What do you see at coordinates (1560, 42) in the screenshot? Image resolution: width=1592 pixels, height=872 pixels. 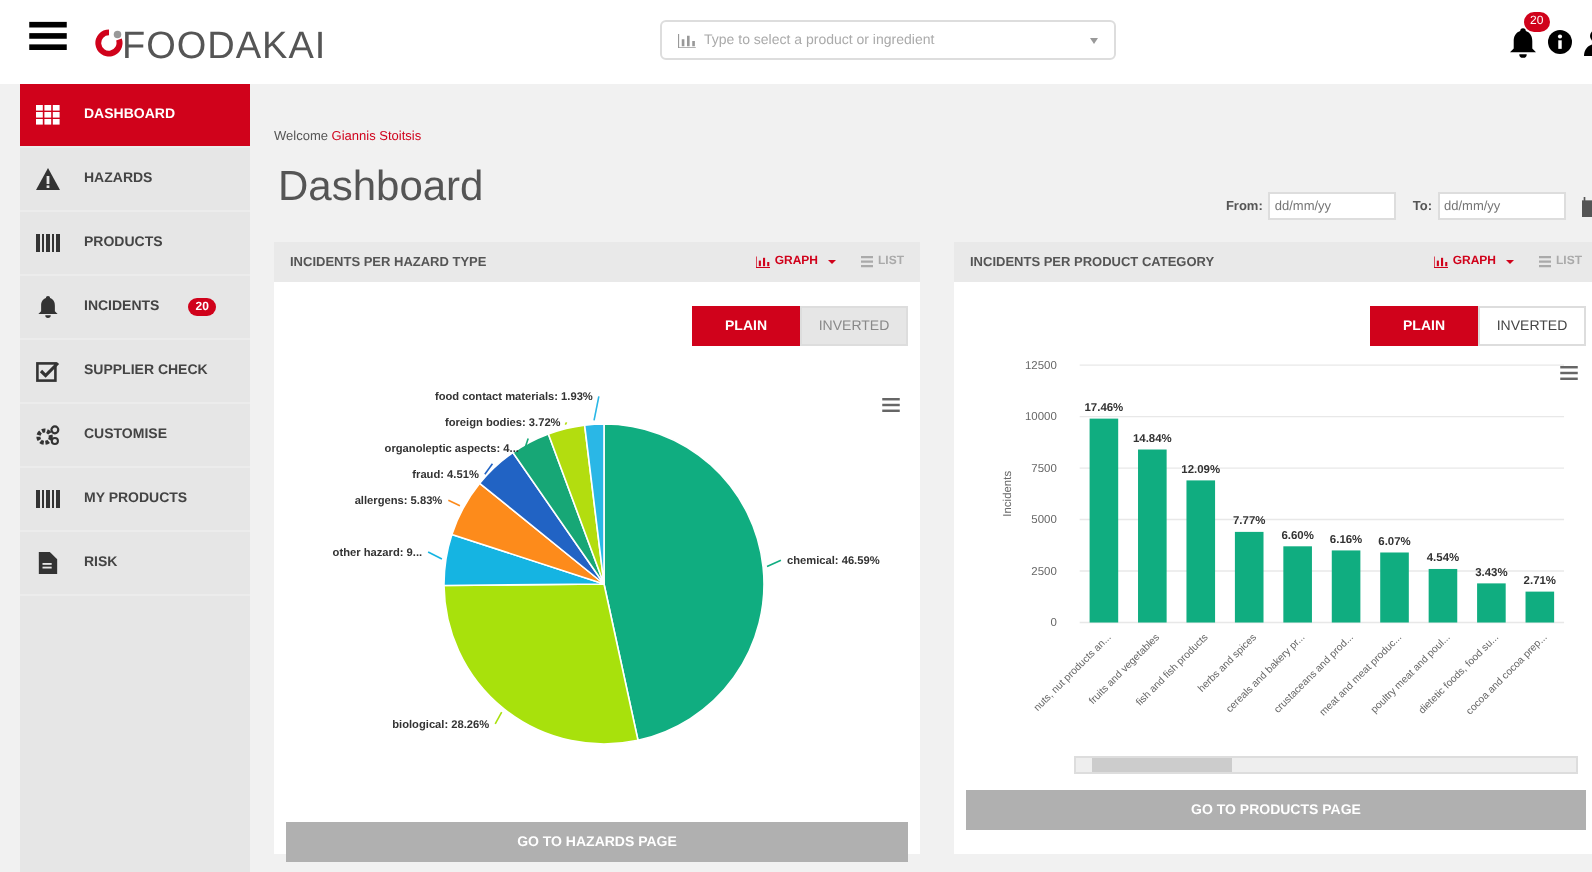 I see `info-icon` at bounding box center [1560, 42].